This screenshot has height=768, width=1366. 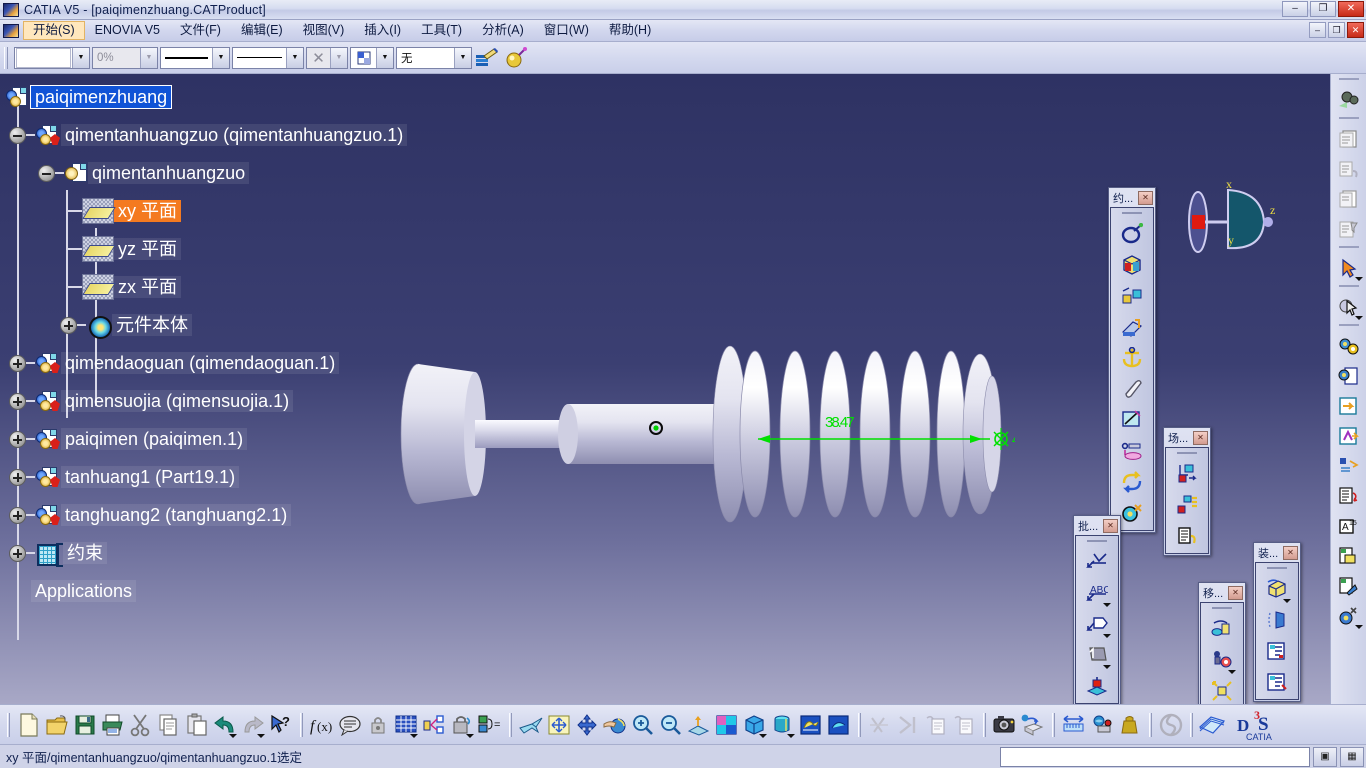 I want to click on palette-title-bar: 装... ✕, so click(x=1277, y=553).